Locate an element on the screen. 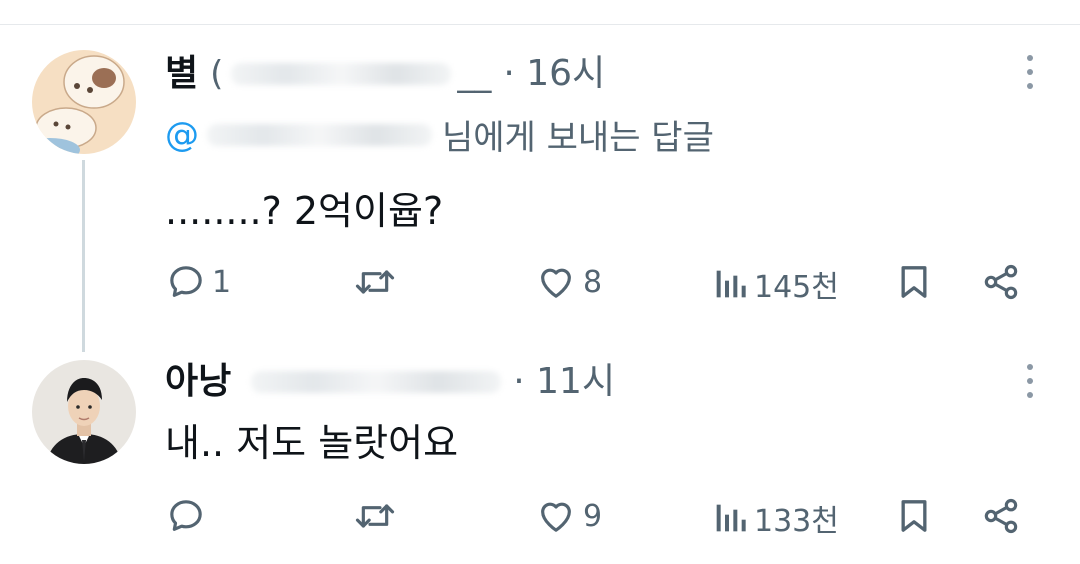  display-name: 아낭 is located at coordinates (198, 378).